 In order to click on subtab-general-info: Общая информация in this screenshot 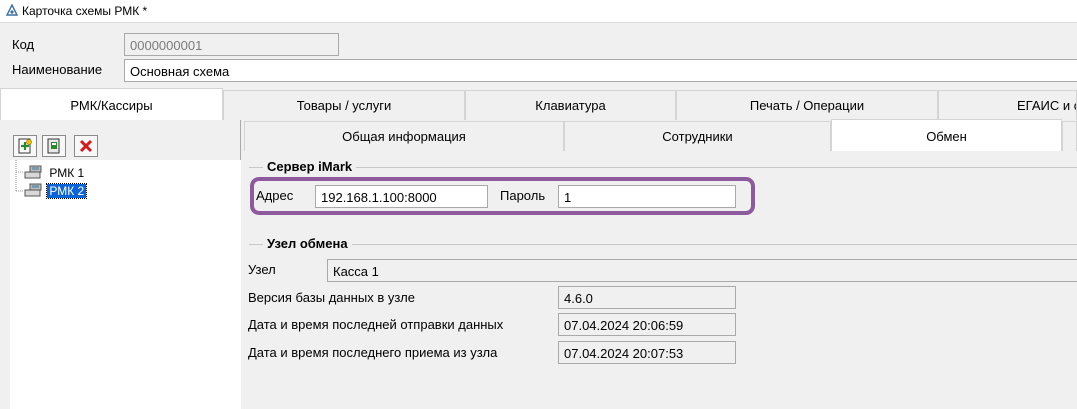, I will do `click(404, 136)`.